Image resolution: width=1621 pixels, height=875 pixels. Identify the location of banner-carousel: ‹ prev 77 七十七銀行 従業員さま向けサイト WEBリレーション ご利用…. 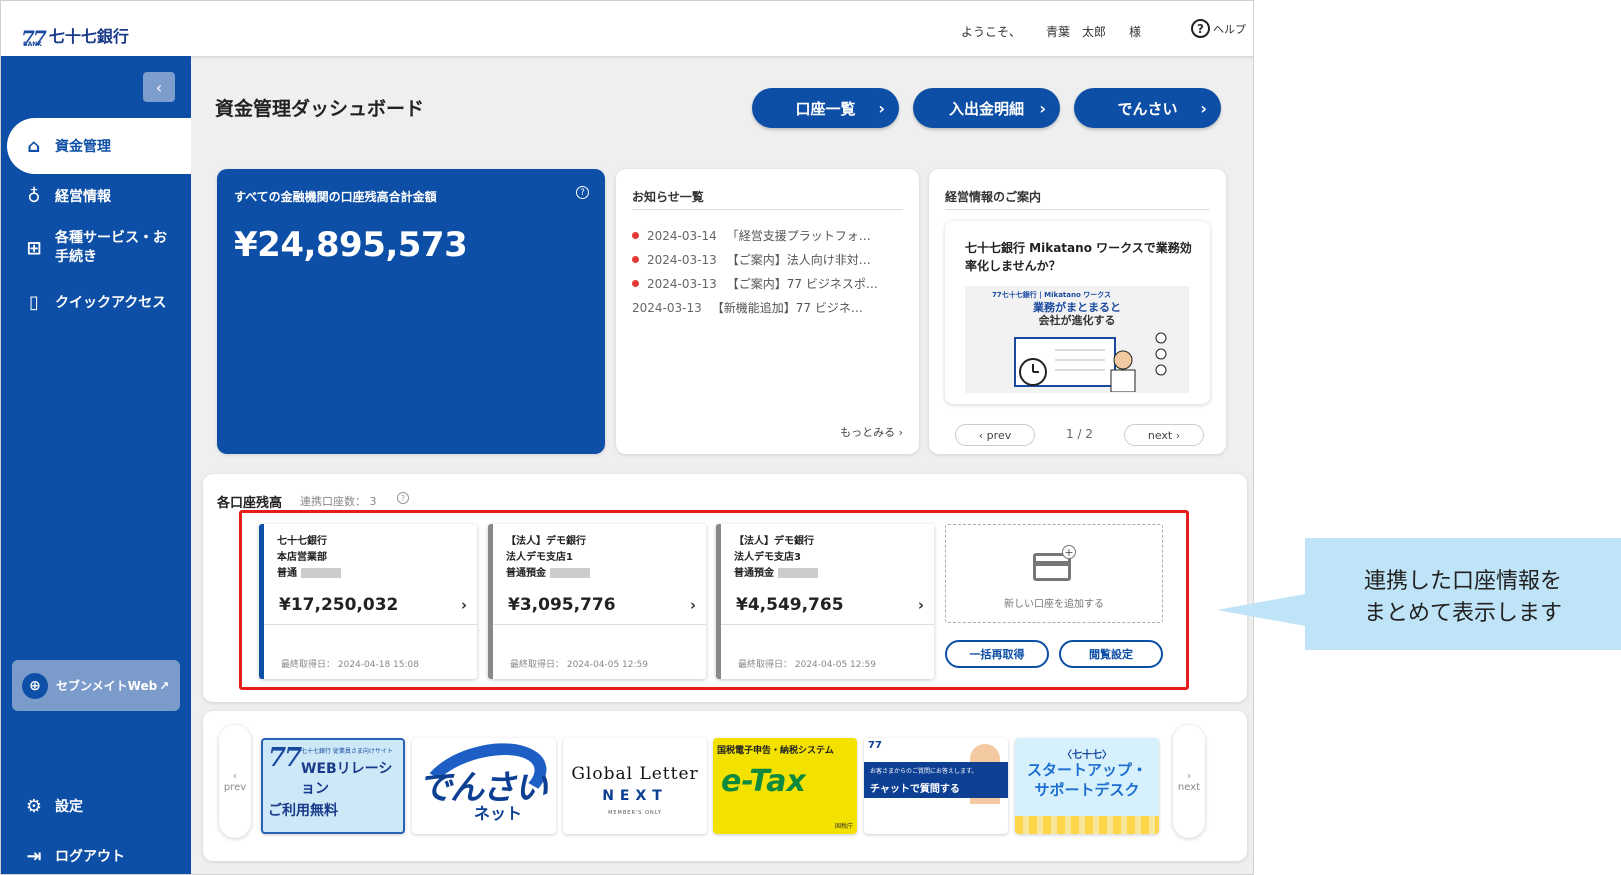
(725, 786).